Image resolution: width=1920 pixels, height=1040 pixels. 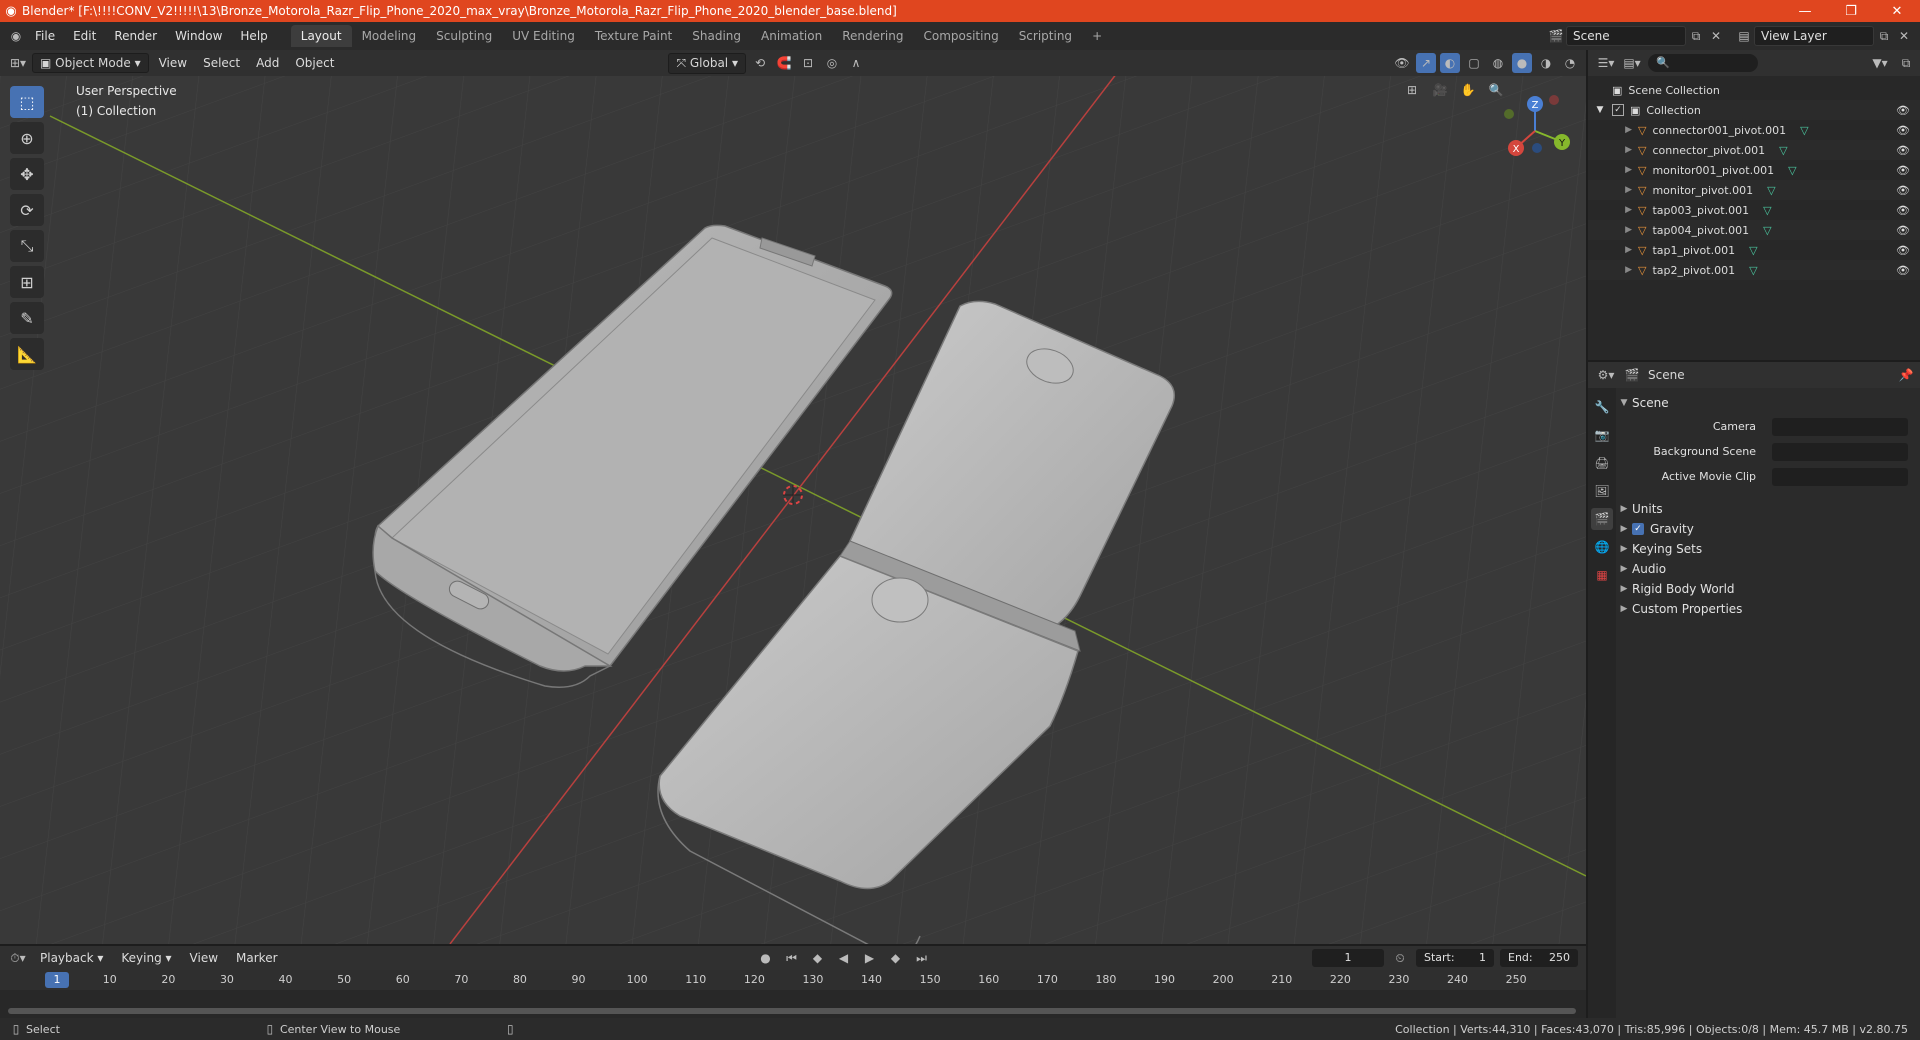 I want to click on preview-range-icon: ⏲, so click(x=1400, y=958).